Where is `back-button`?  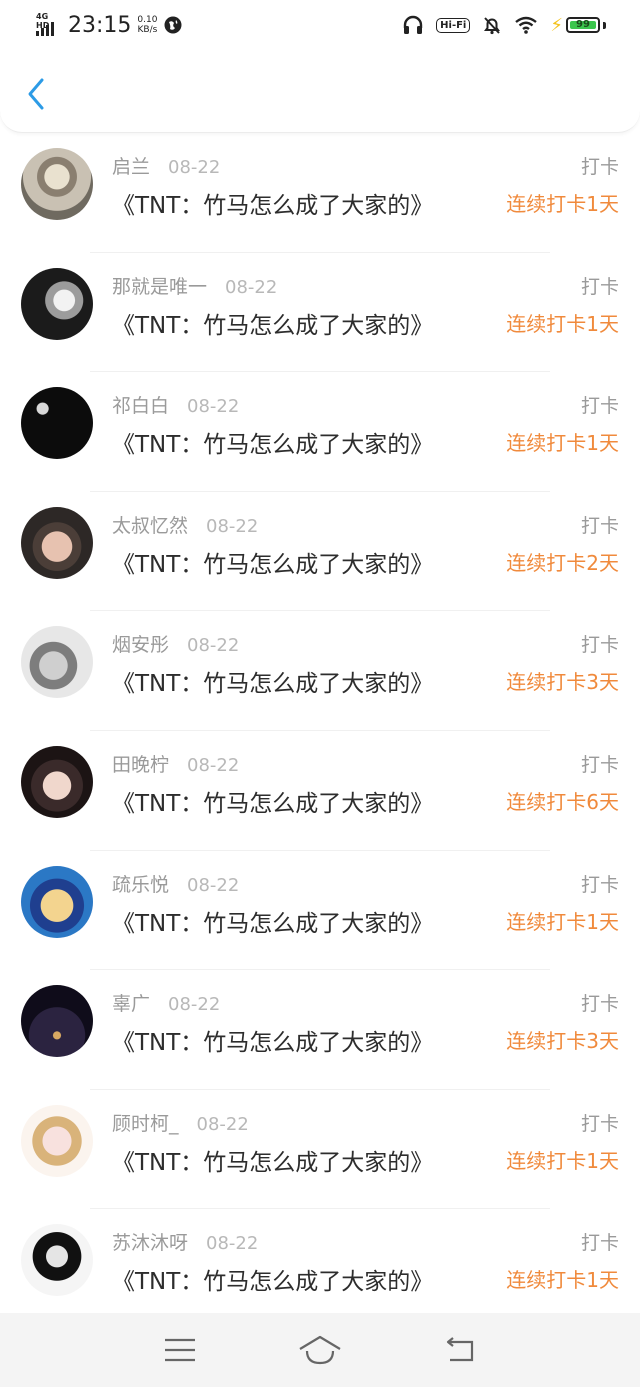
back-button is located at coordinates (36, 94).